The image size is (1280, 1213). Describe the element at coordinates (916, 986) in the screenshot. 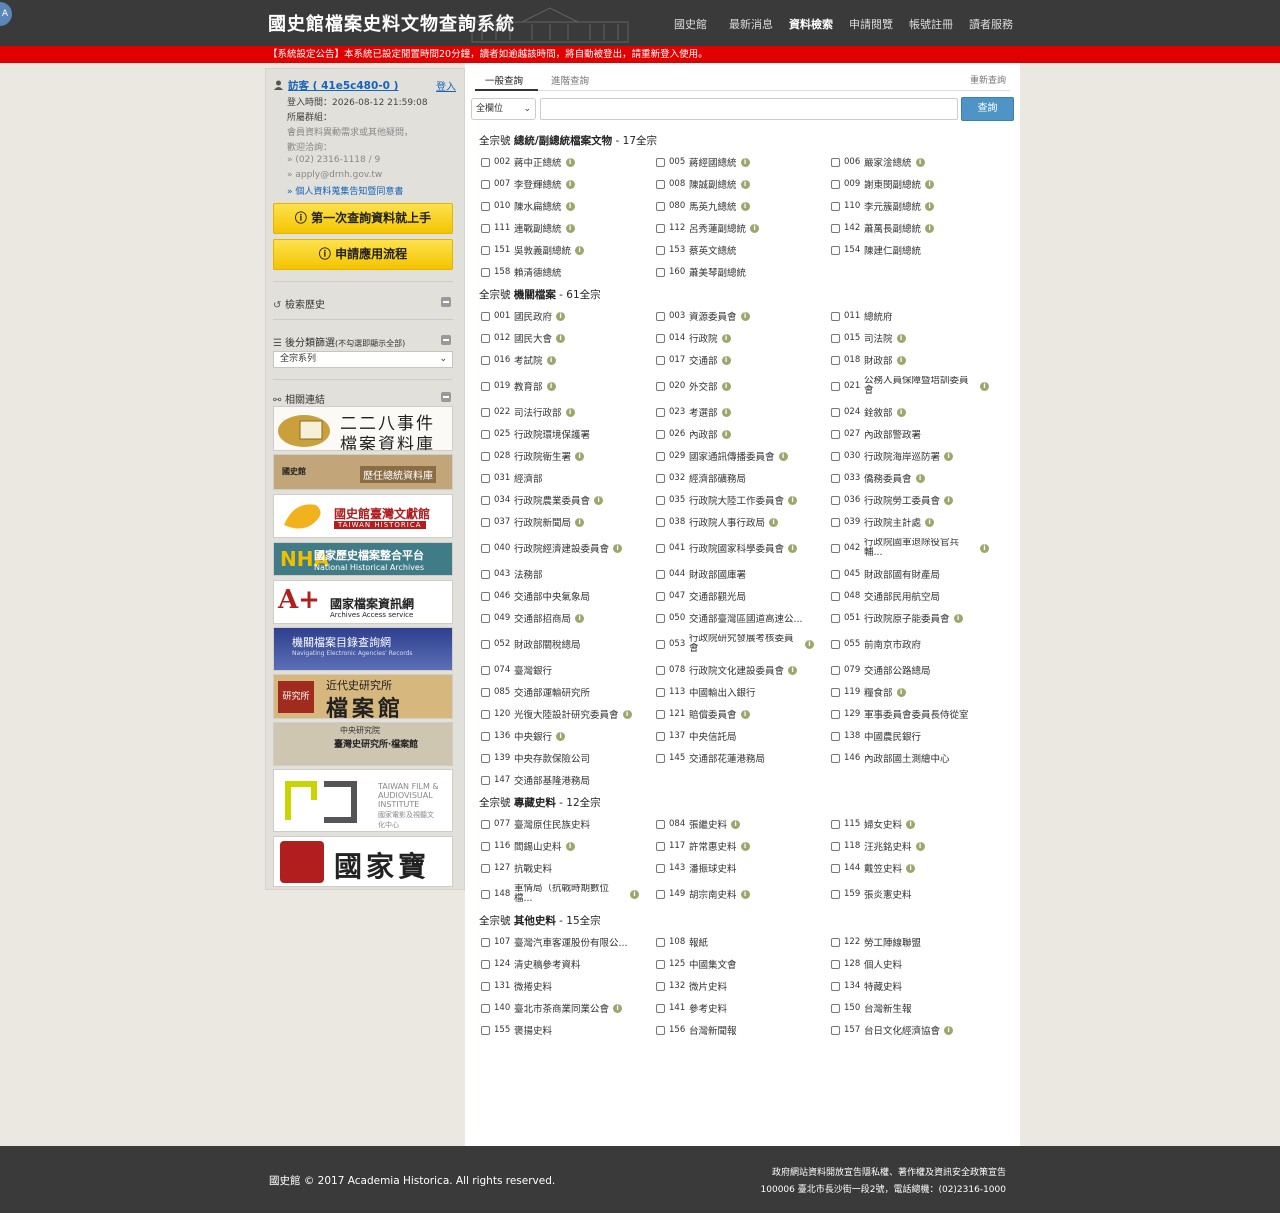

I see `collection-item: 134 特藏史料` at that location.